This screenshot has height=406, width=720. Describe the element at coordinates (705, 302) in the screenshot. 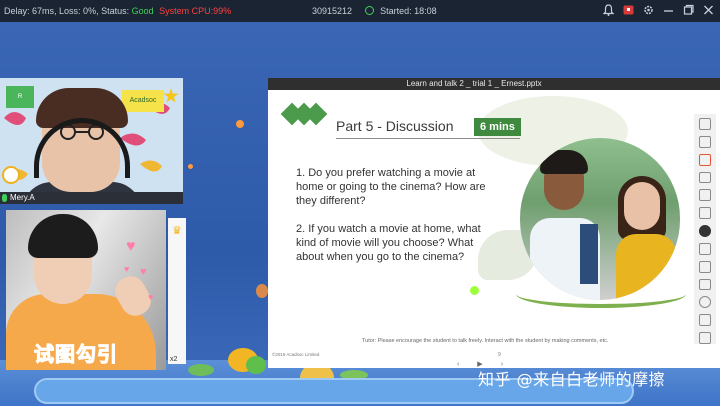

I see `cloud-icon` at that location.